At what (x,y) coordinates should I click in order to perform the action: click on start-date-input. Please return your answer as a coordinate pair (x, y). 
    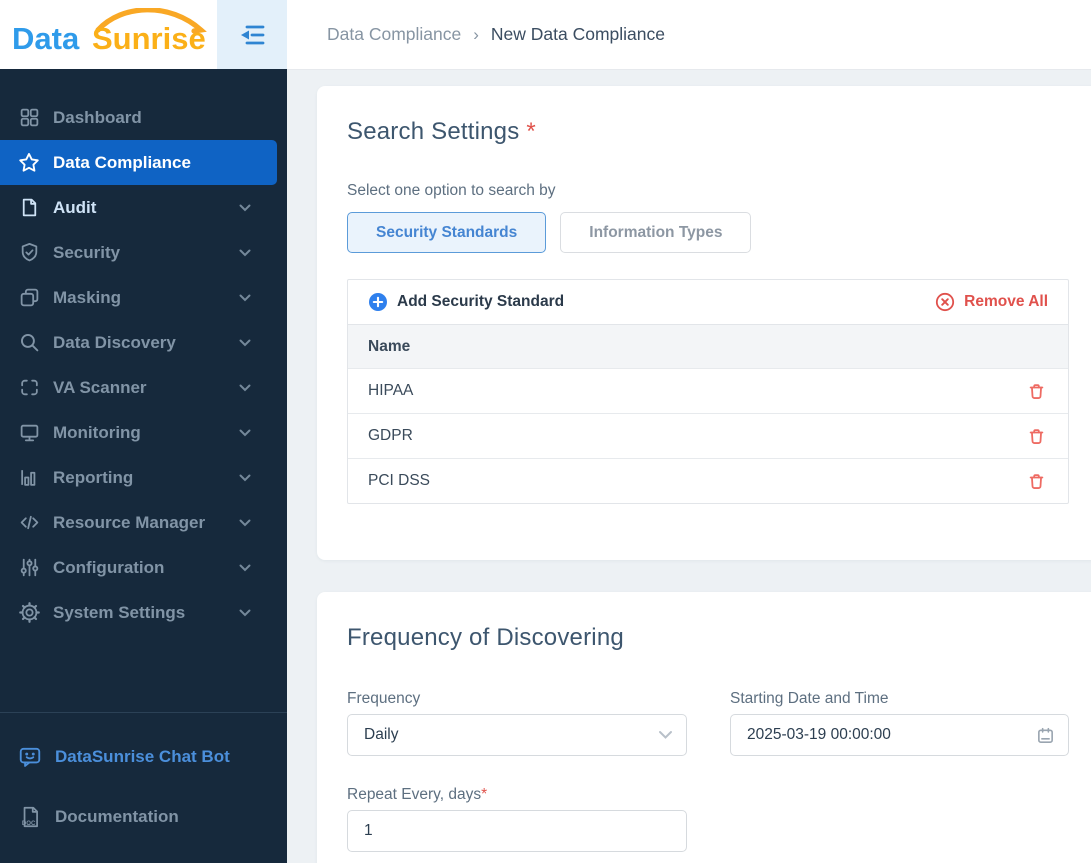
    Looking at the image, I should click on (899, 735).